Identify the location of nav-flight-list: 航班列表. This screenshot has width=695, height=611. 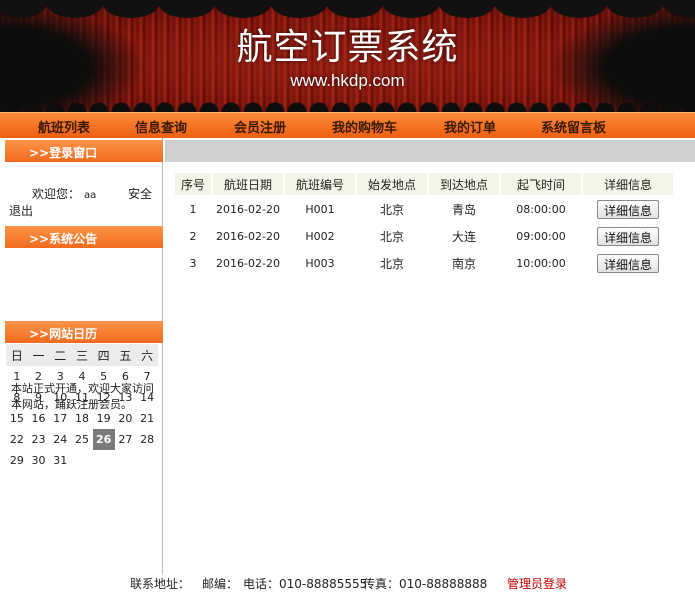
(64, 126).